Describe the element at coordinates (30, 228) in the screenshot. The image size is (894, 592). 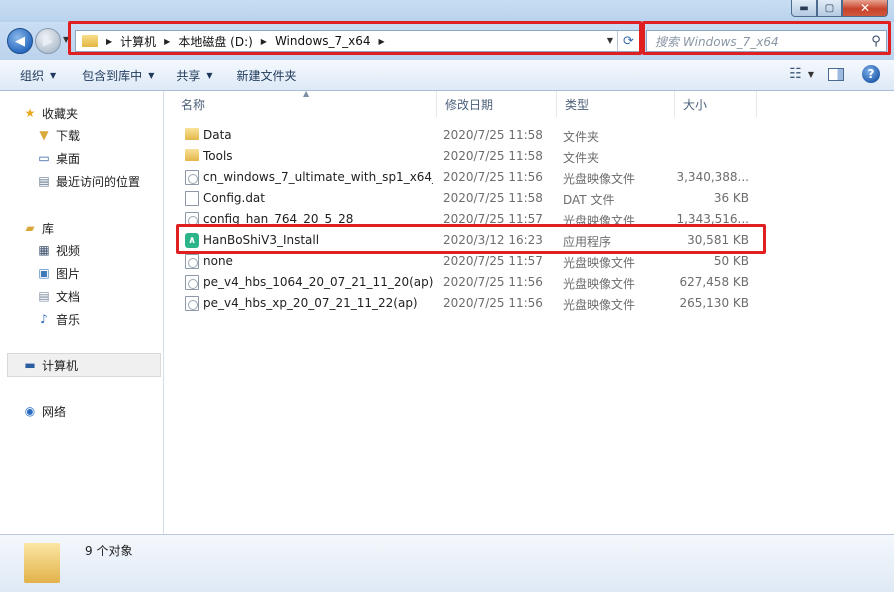
I see `library-icon: ▰` at that location.